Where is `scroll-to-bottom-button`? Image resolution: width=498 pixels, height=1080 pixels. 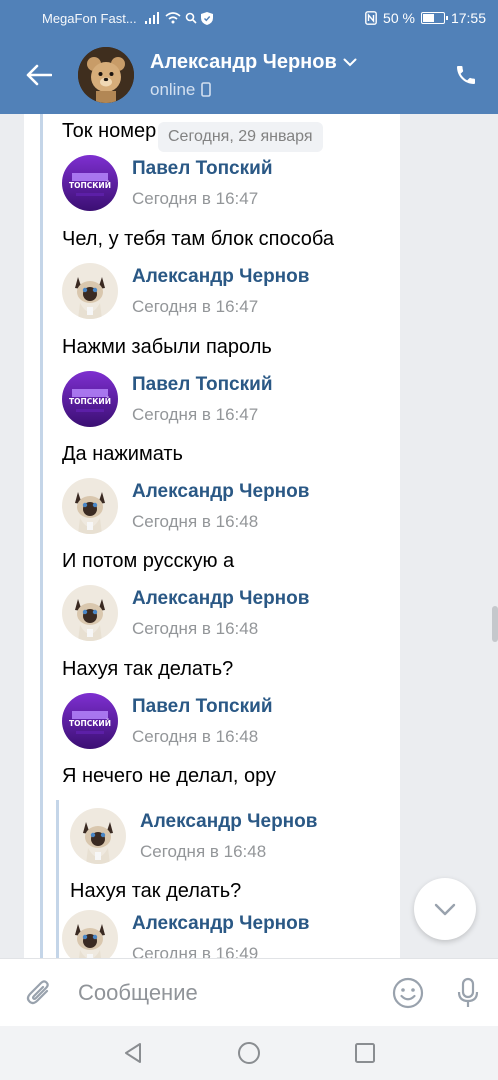
scroll-to-bottom-button is located at coordinates (445, 909).